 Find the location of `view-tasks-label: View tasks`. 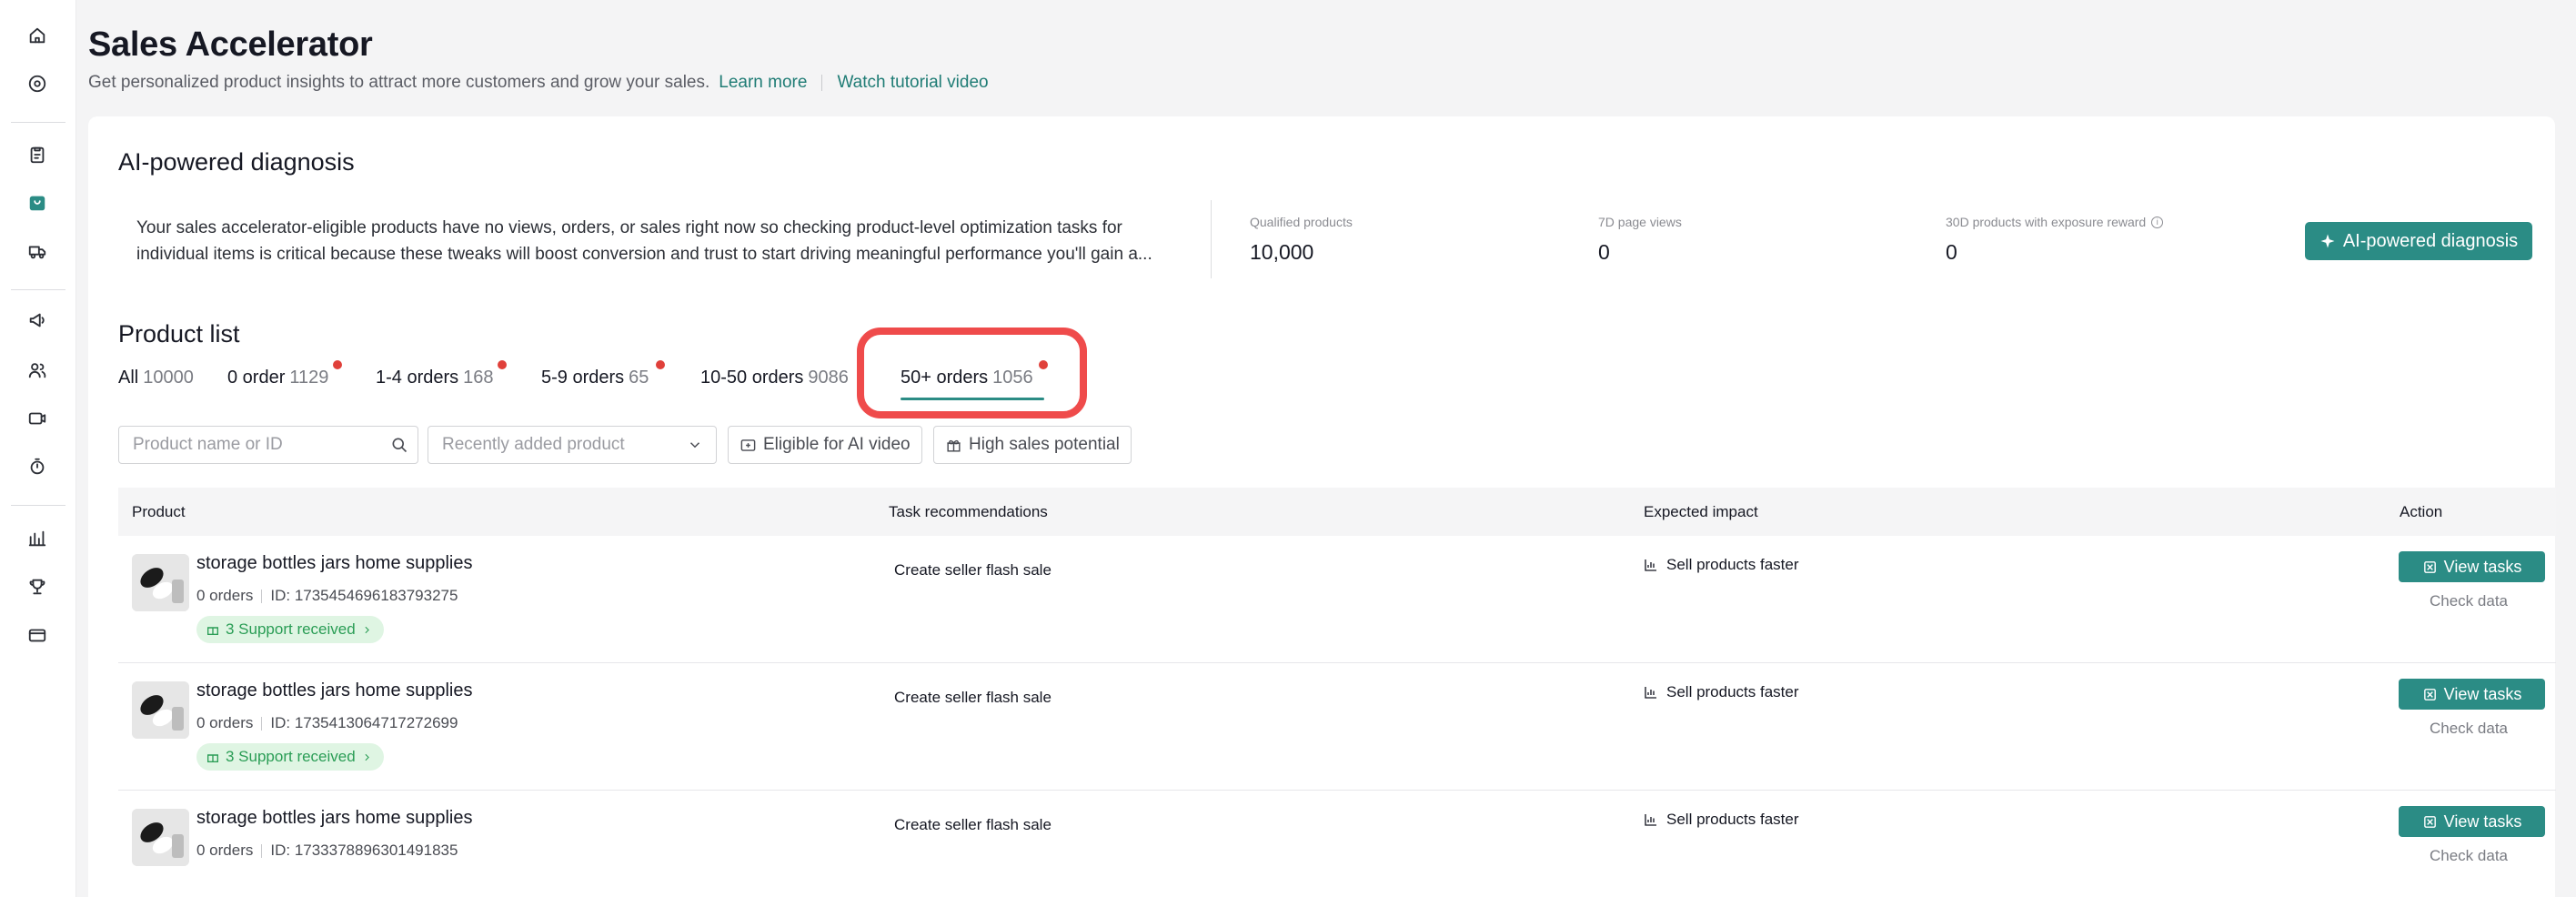

view-tasks-label: View tasks is located at coordinates (2482, 566).